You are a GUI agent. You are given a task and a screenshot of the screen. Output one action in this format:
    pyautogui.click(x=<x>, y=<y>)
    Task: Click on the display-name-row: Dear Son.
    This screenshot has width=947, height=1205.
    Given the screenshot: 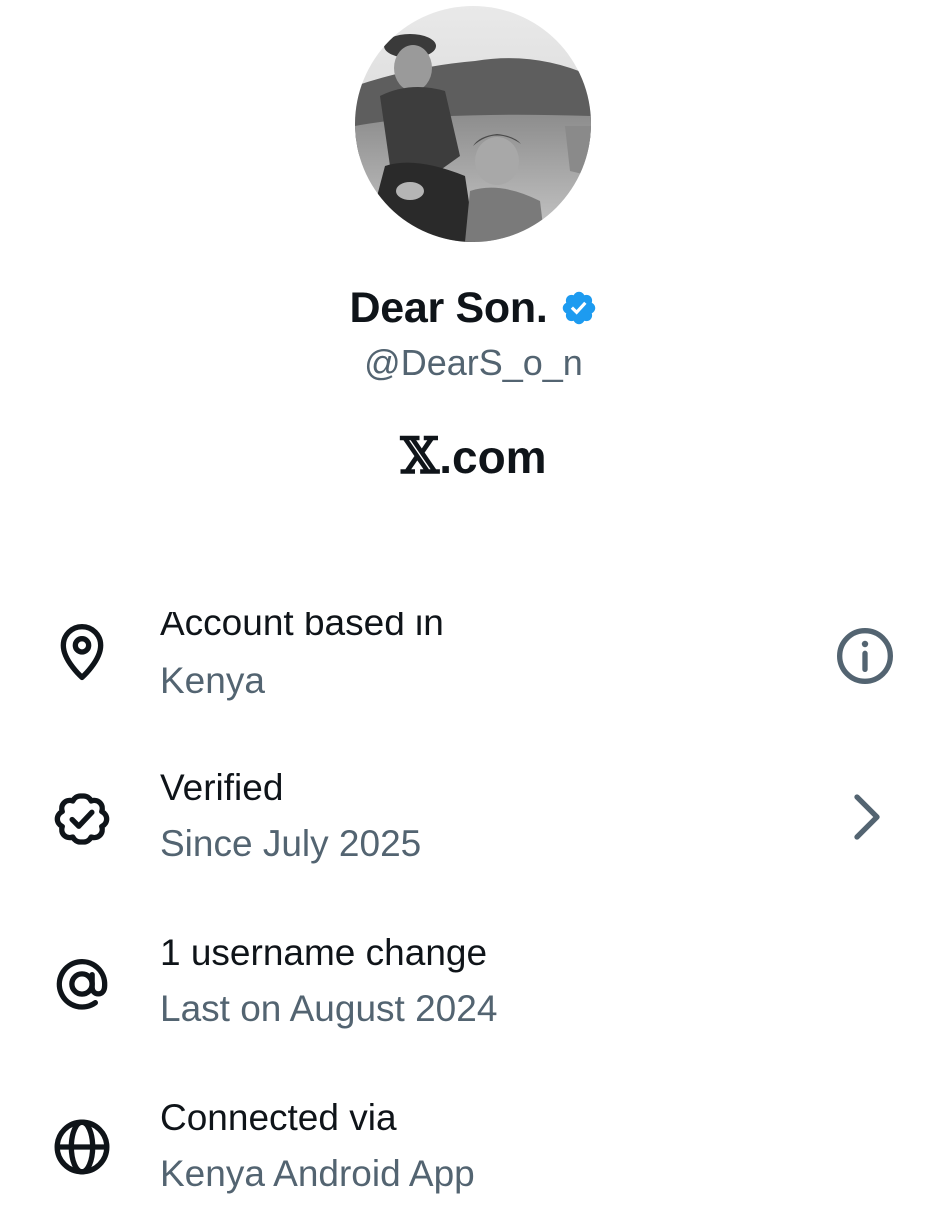 What is the action you would take?
    pyautogui.click(x=473, y=308)
    